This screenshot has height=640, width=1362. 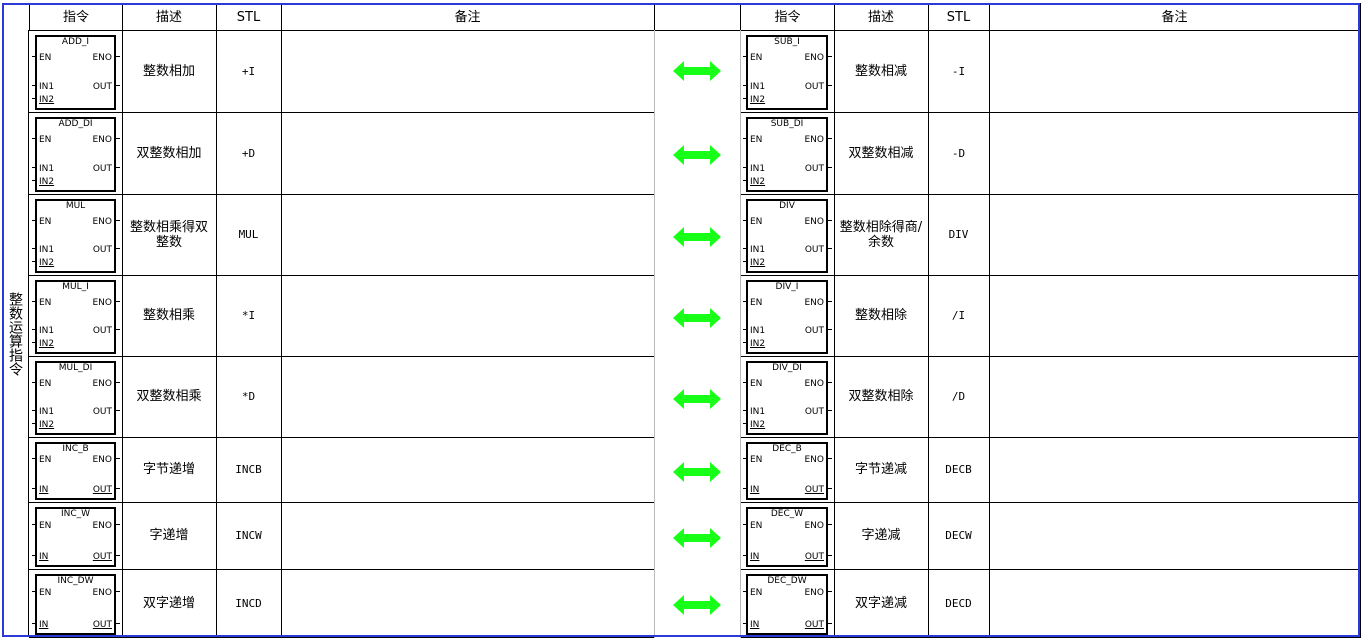 I want to click on right-stl-cell: /D, so click(x=959, y=397).